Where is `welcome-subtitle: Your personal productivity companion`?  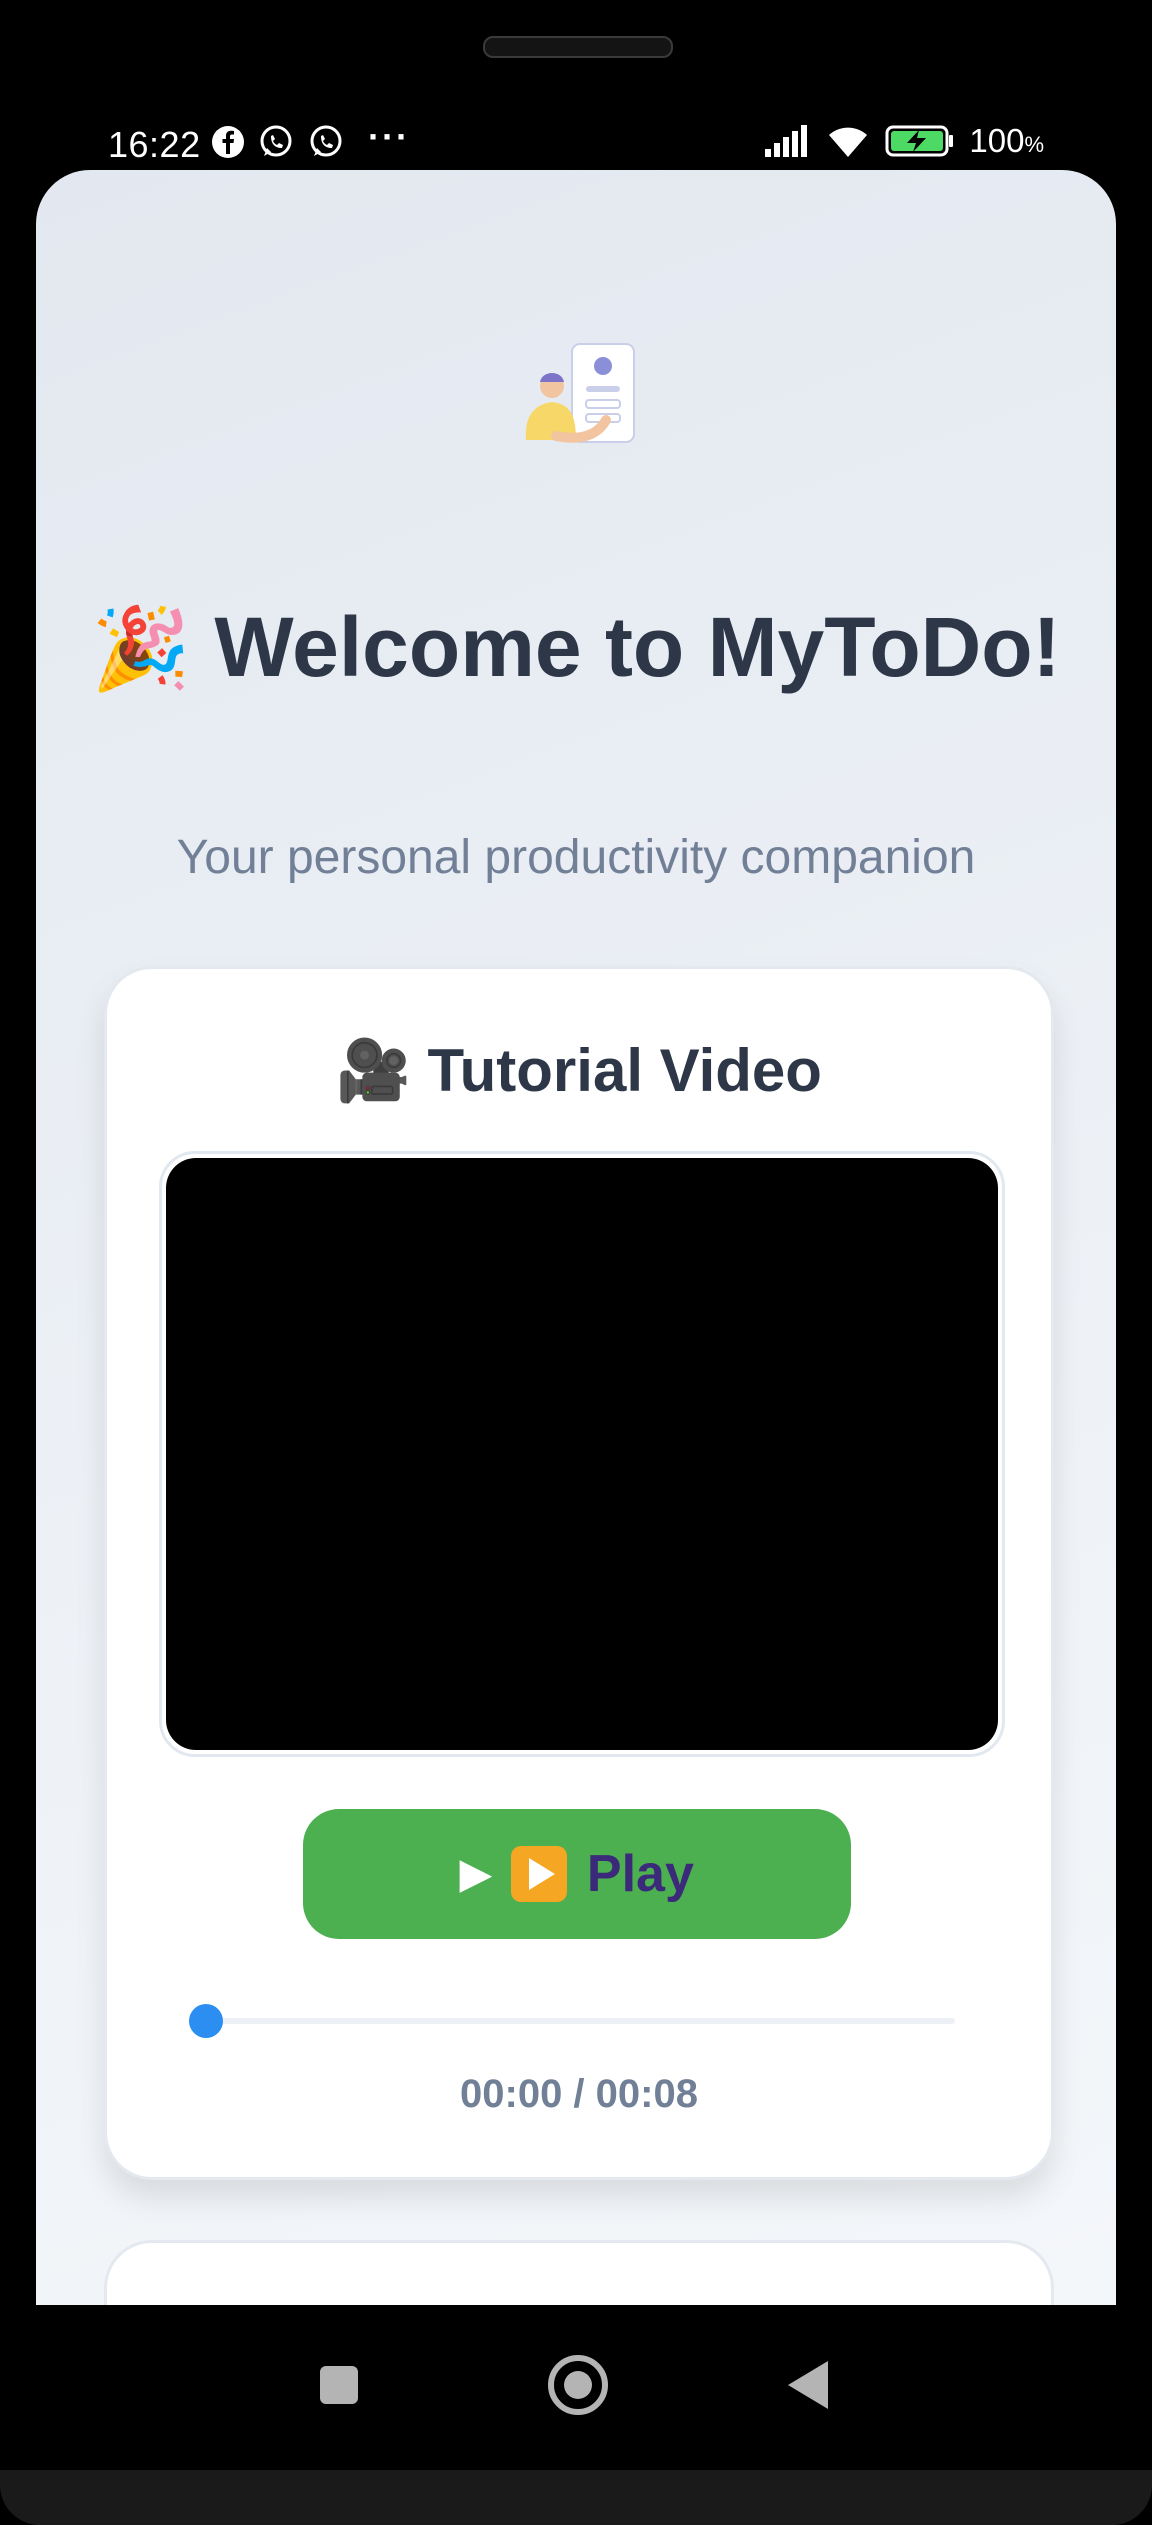 welcome-subtitle: Your personal productivity companion is located at coordinates (576, 857).